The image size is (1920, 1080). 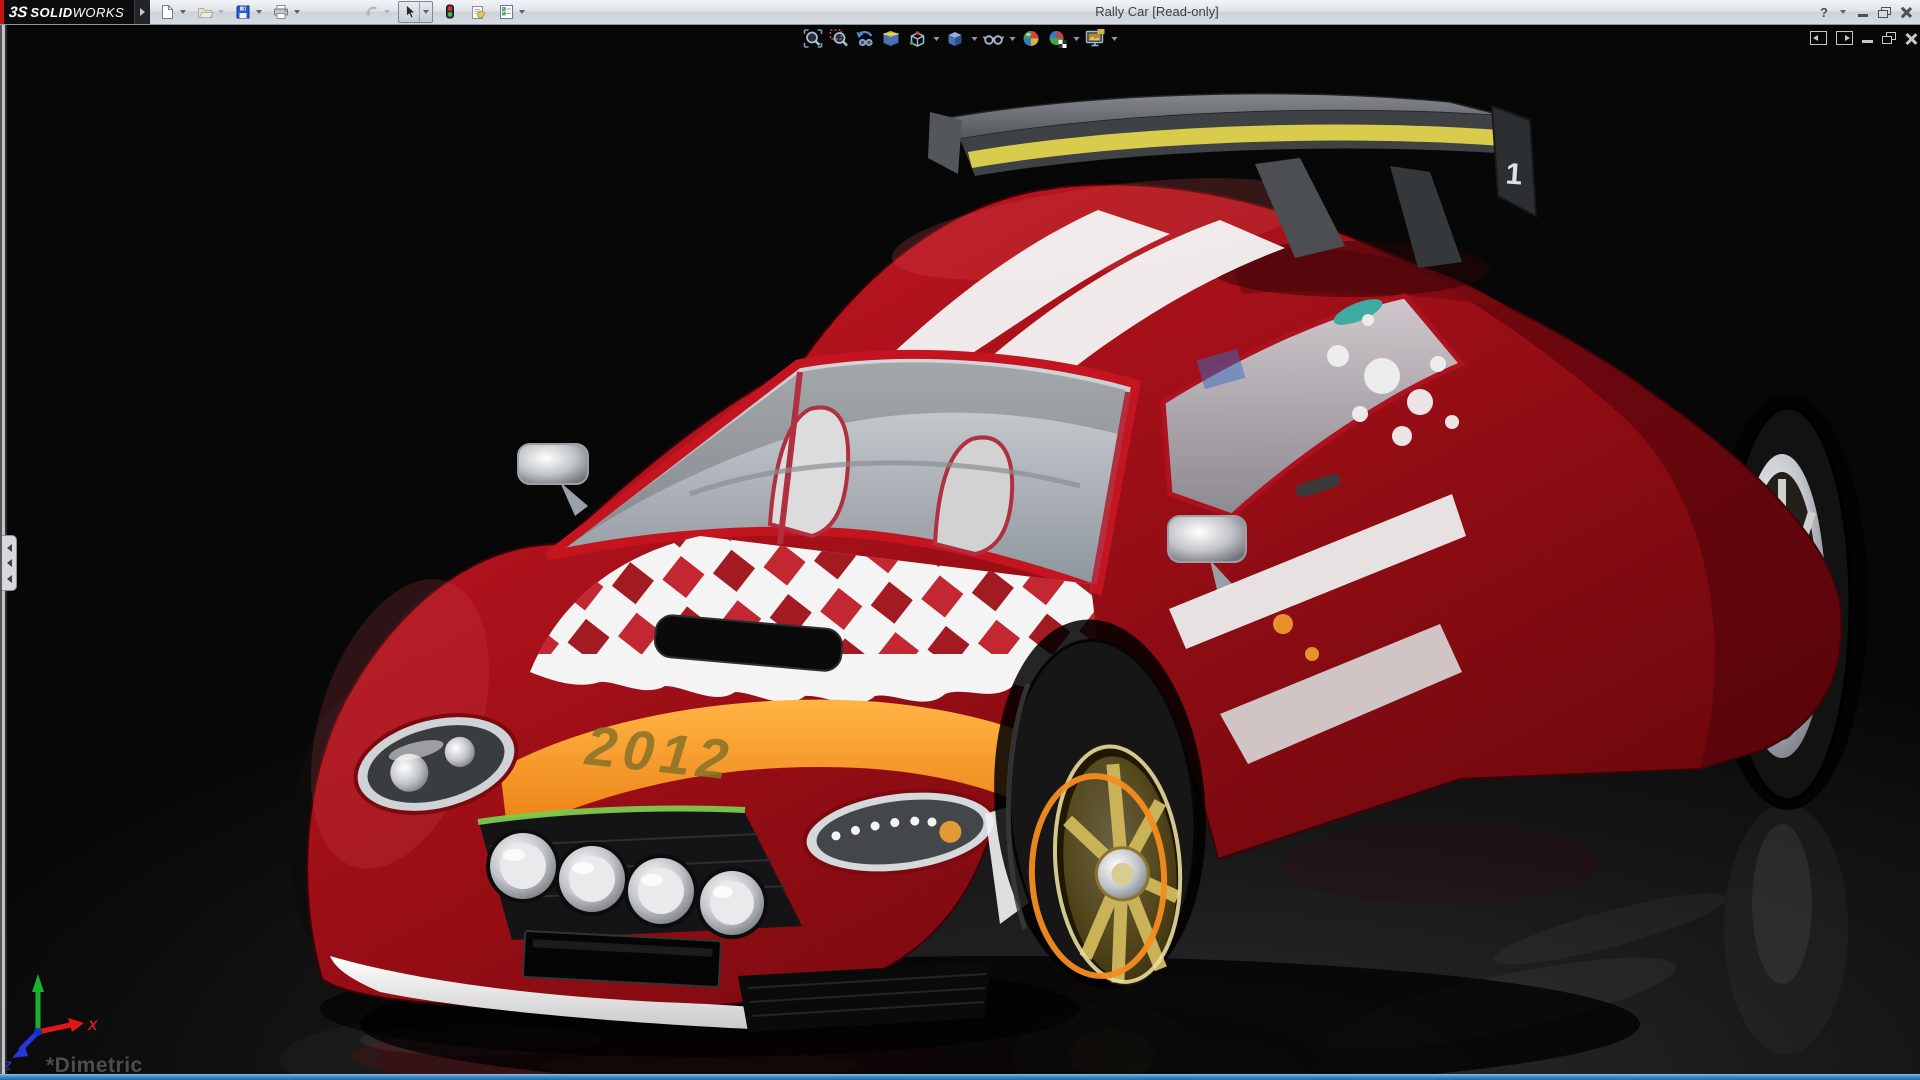 I want to click on rebuild-group, so click(x=450, y=12).